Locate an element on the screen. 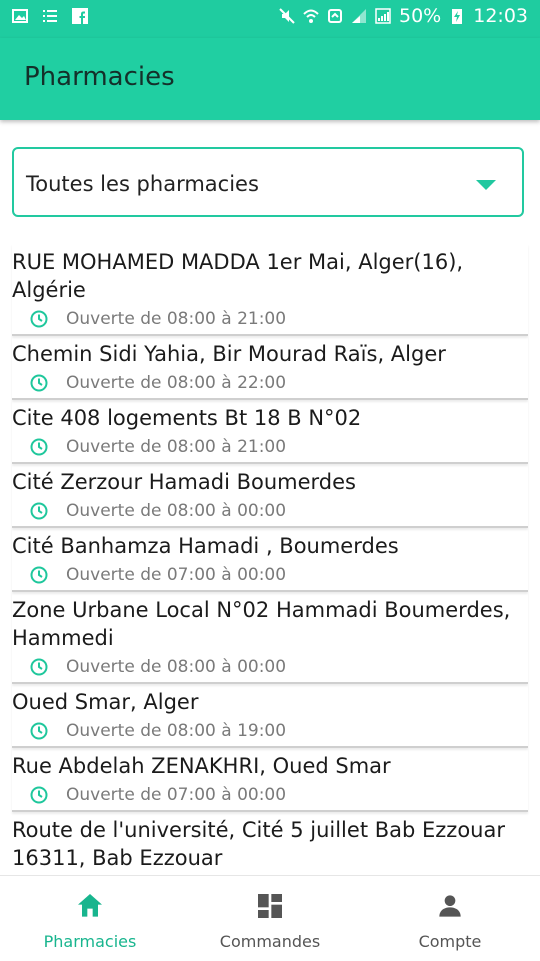 The width and height of the screenshot is (540, 961). dropdown-selected-value: Toutes les pharmacies is located at coordinates (142, 184).